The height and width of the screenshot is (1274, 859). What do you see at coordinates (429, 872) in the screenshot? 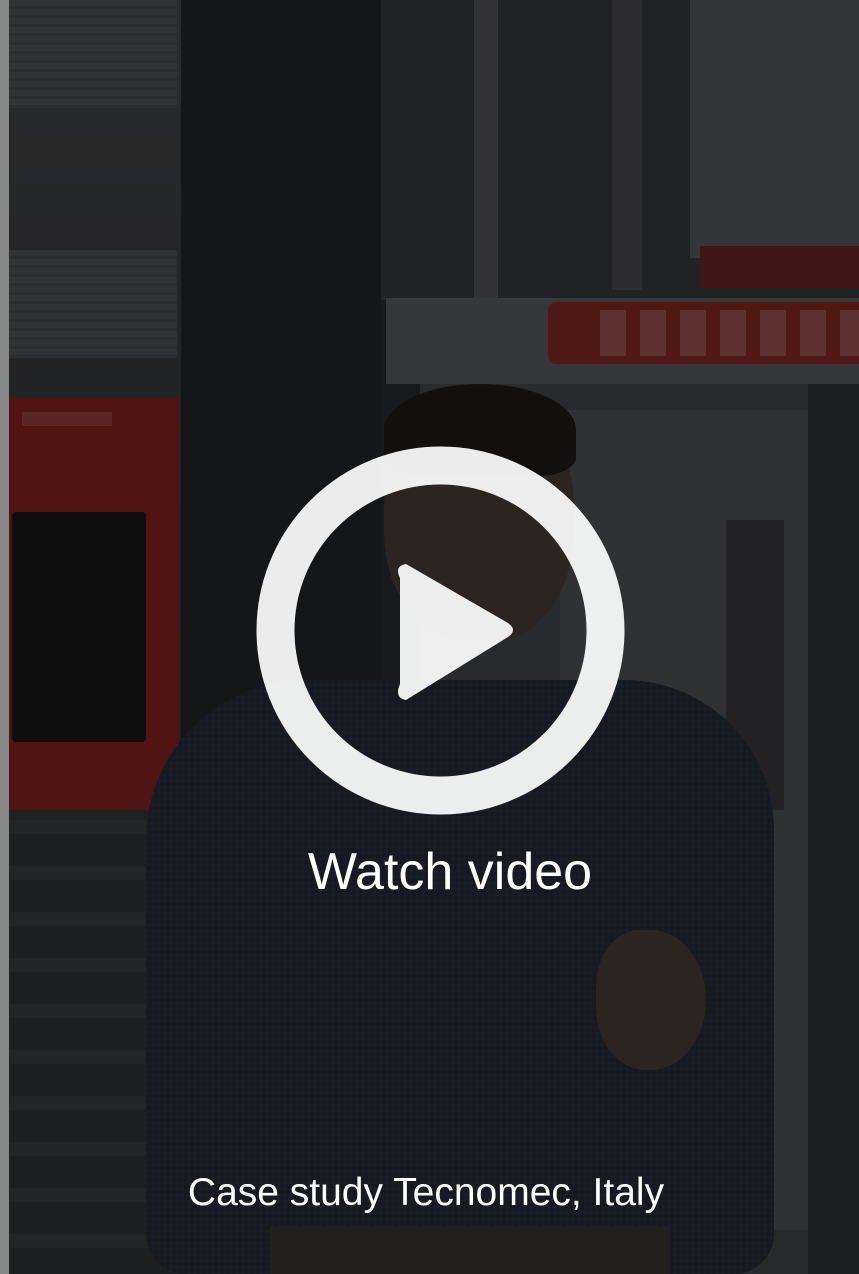
I see `watch-video-label: Watch video` at bounding box center [429, 872].